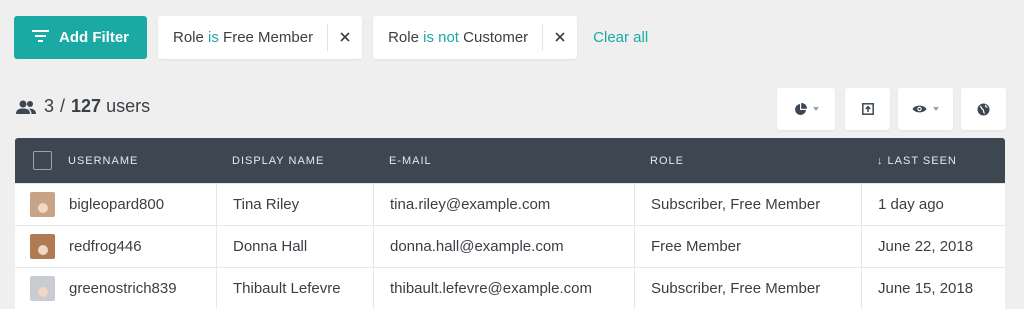  I want to click on globe-icon, so click(983, 109).